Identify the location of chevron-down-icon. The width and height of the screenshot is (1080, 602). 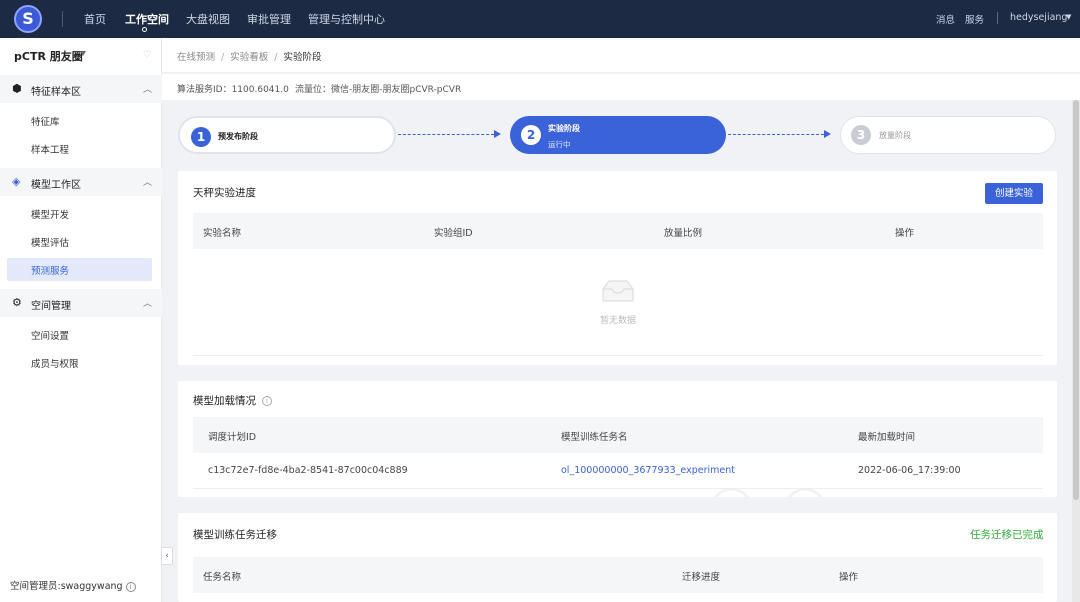
(83, 53).